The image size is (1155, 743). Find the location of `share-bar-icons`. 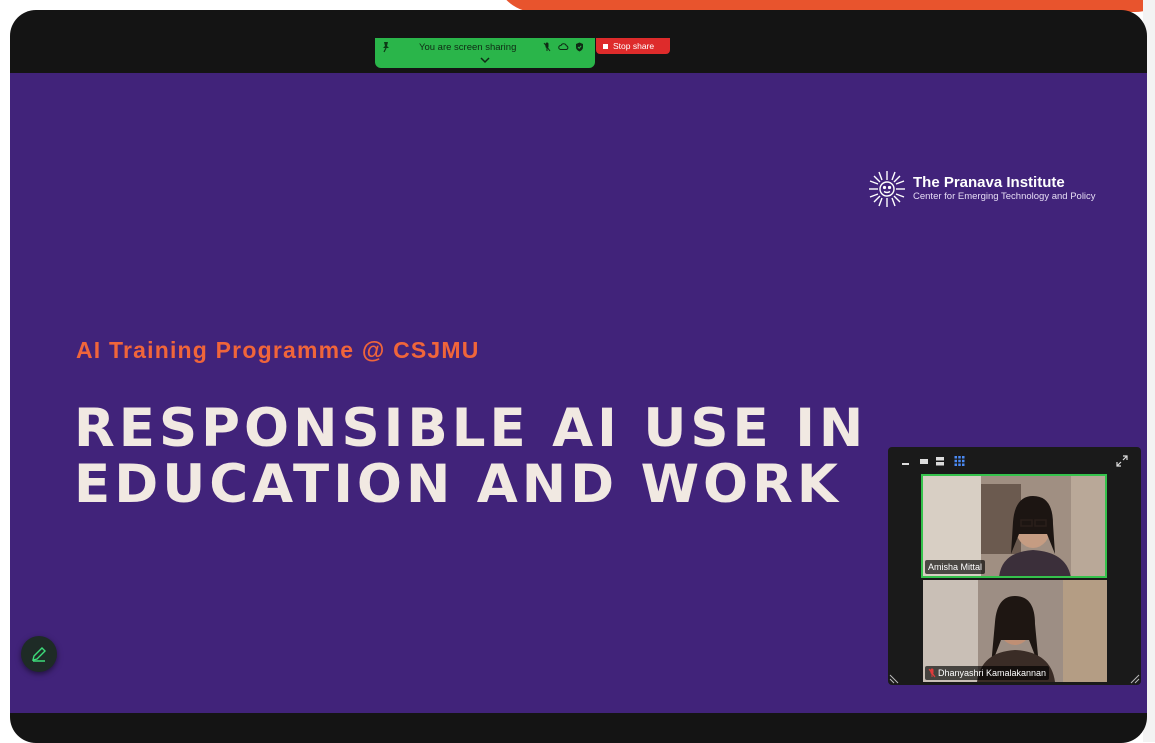

share-bar-icons is located at coordinates (563, 46).